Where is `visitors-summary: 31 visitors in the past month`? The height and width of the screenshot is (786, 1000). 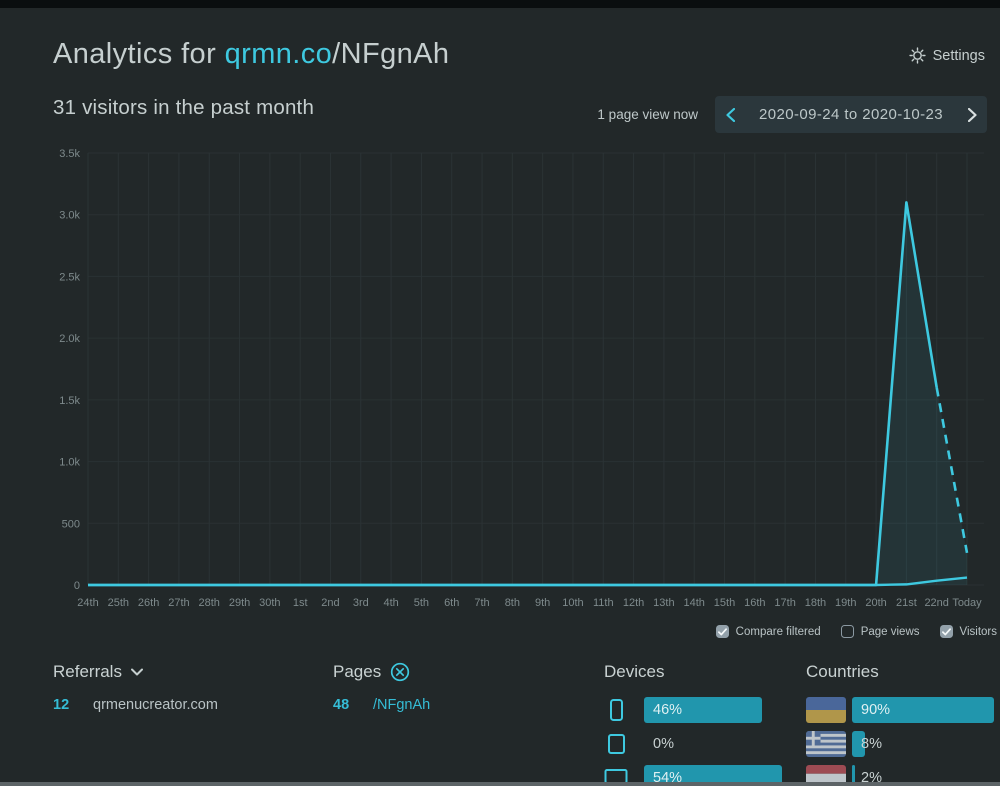
visitors-summary: 31 visitors in the past month is located at coordinates (184, 107).